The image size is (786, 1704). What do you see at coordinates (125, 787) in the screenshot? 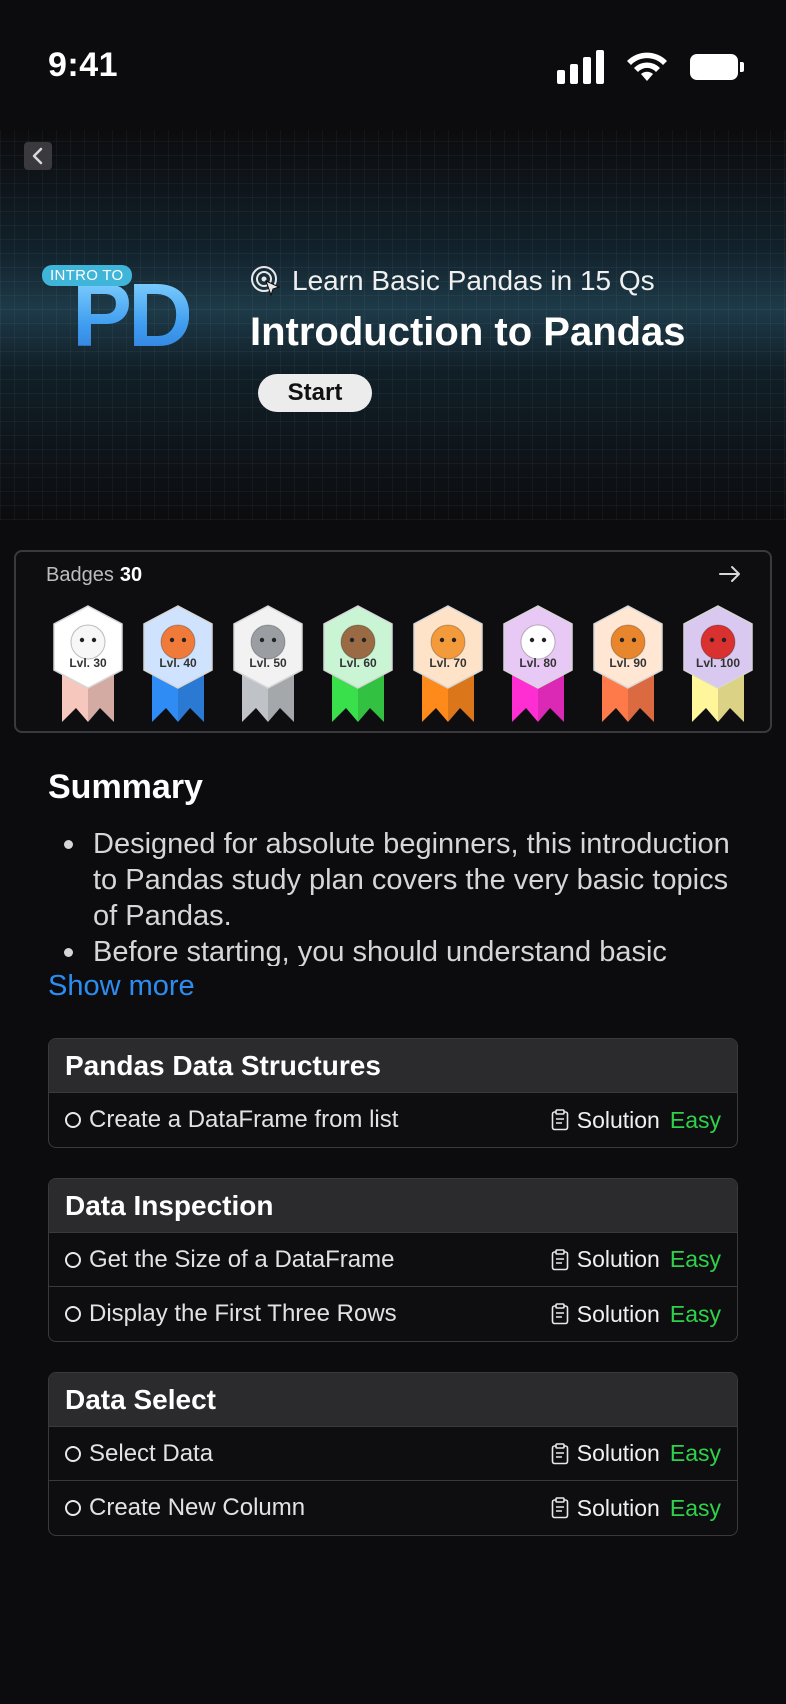
I see `summary-title: Summary` at bounding box center [125, 787].